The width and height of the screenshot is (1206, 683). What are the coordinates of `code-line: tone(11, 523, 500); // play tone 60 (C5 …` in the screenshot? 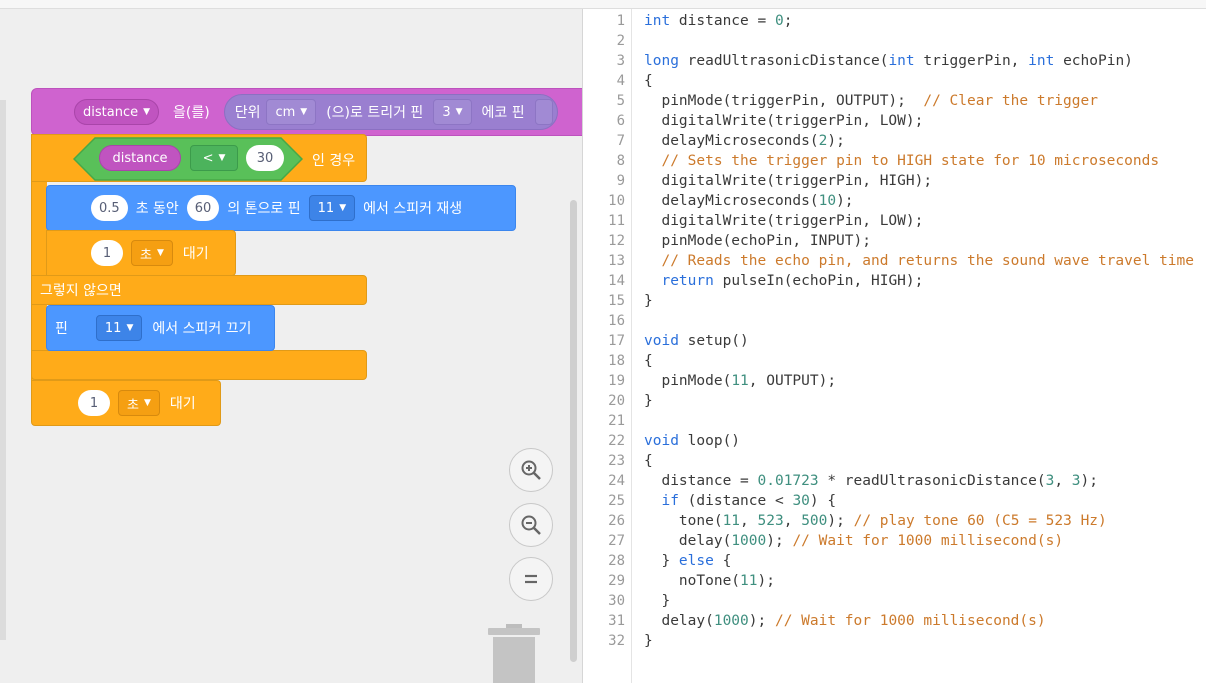 It's located at (875, 521).